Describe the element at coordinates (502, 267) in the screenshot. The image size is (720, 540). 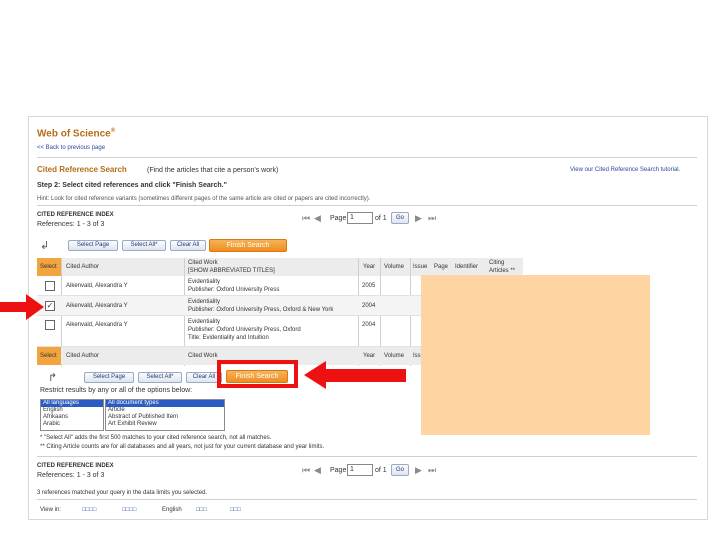
I see `header-citing-articles: Citing Articles **` at that location.